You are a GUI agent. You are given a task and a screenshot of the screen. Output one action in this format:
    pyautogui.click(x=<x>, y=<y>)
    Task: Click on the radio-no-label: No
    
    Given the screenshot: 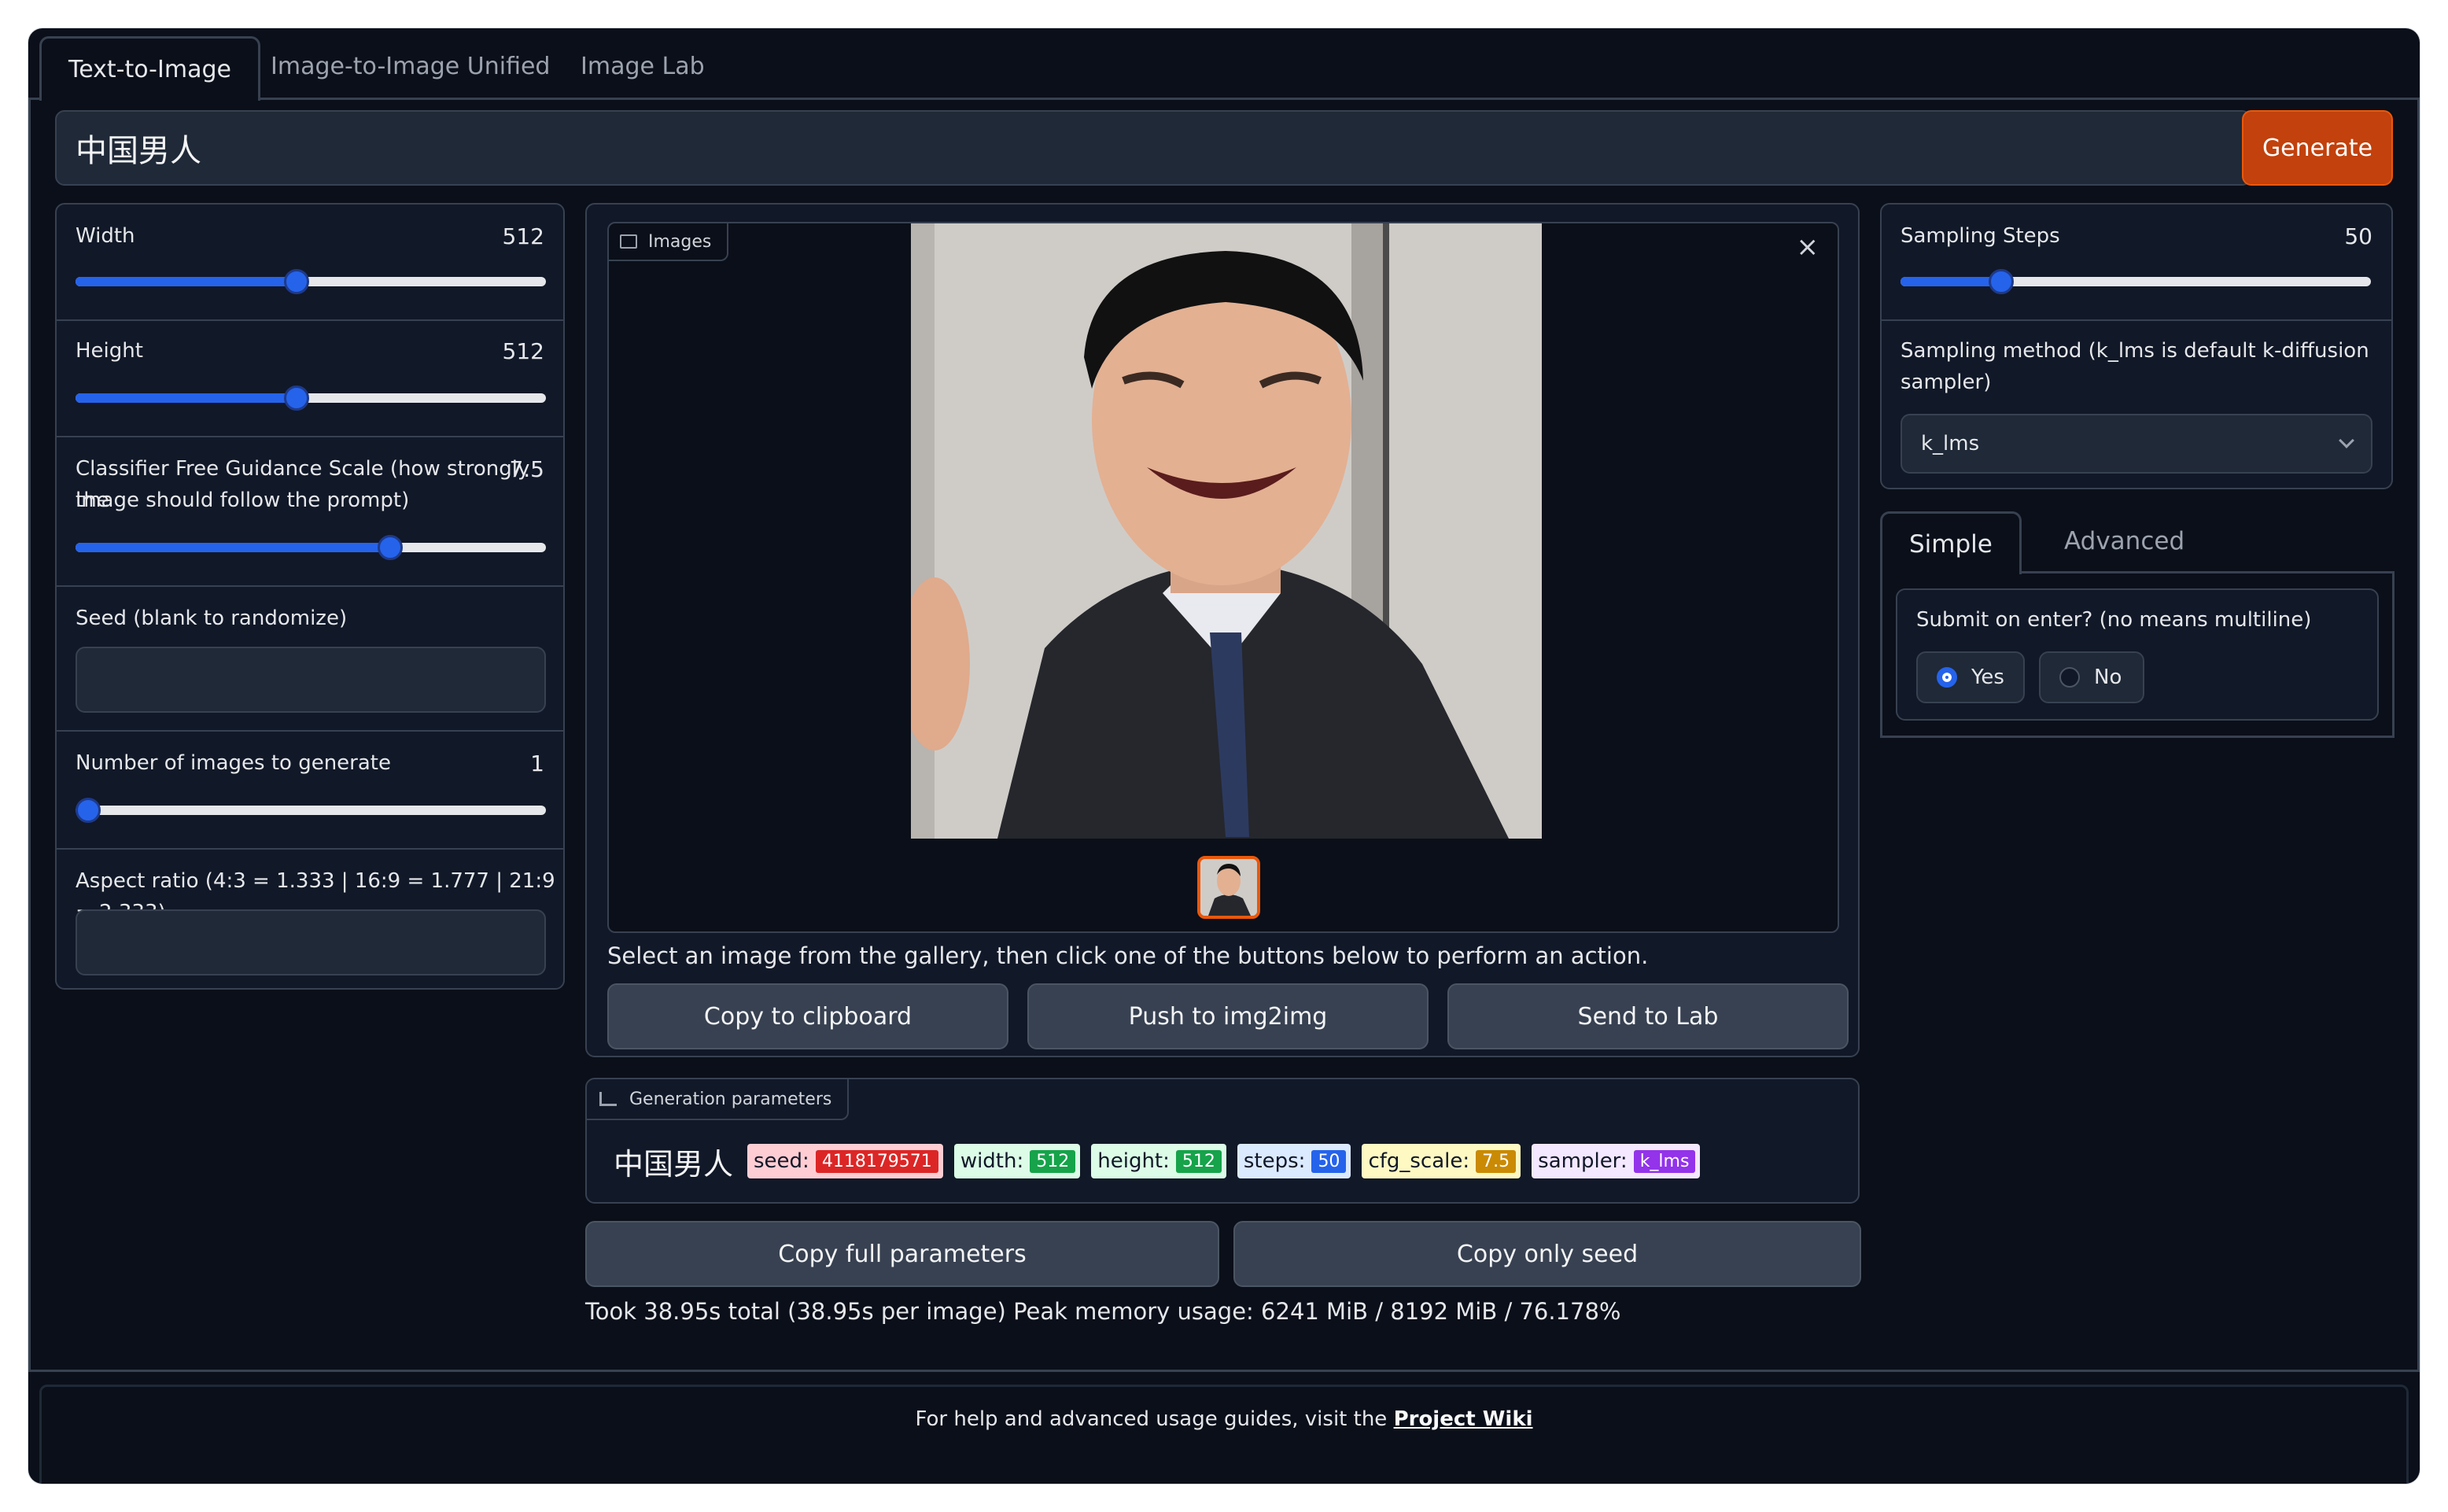 What is the action you would take?
    pyautogui.click(x=2108, y=677)
    